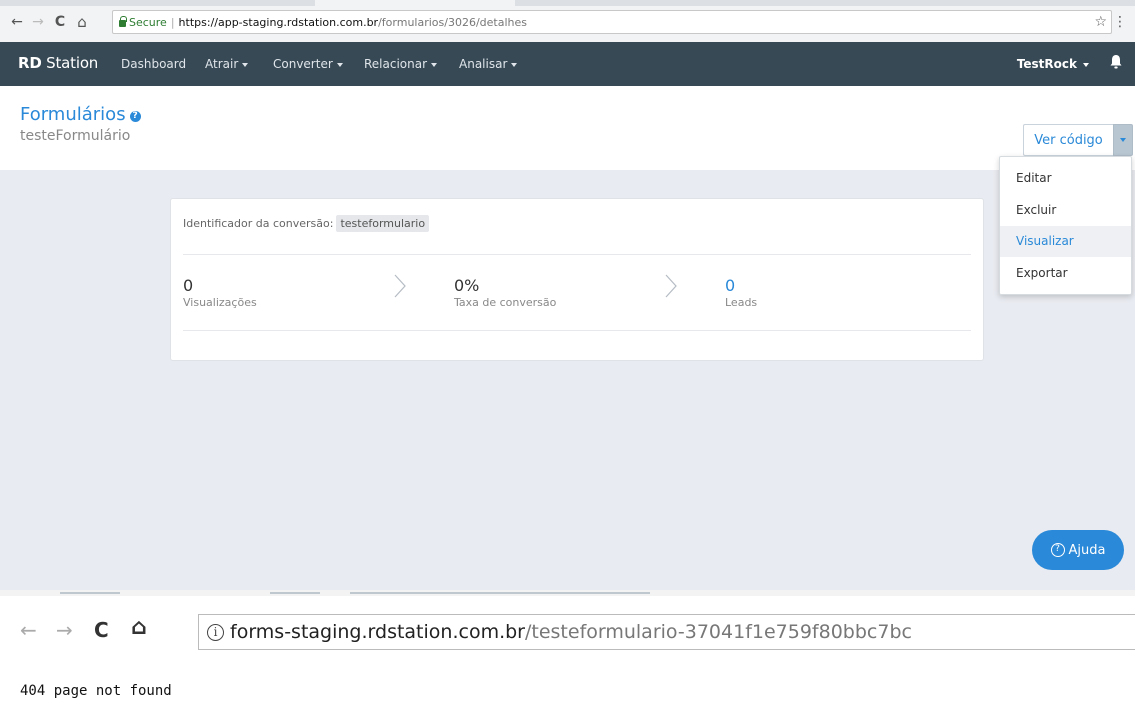 The width and height of the screenshot is (1135, 704). I want to click on menu-item-excluir: Excluir, so click(1065, 210).